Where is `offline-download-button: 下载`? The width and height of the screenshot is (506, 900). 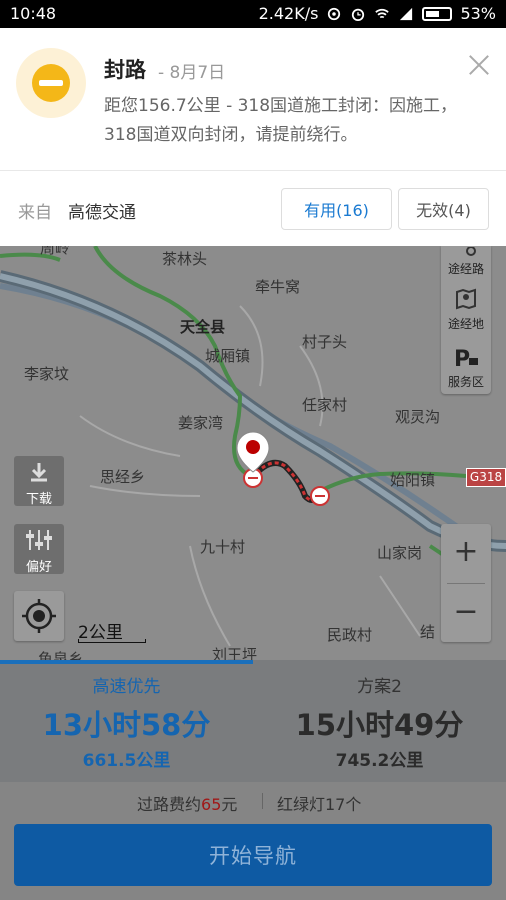 offline-download-button: 下载 is located at coordinates (39, 481).